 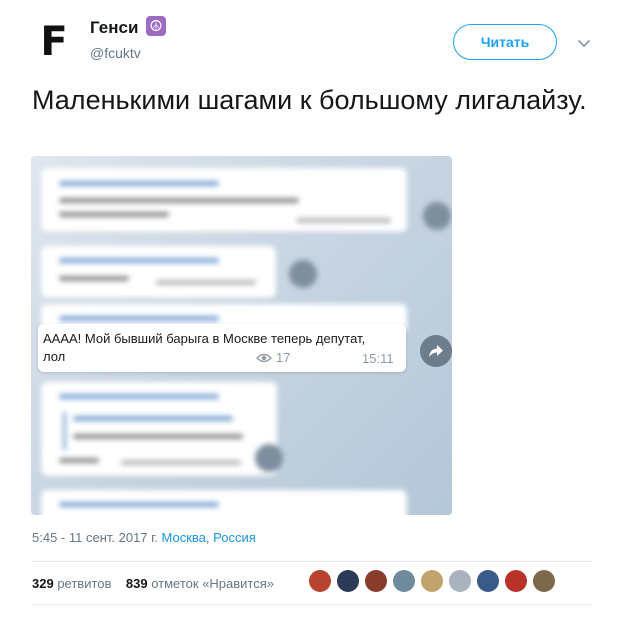 I want to click on follow-button: Читать, so click(x=505, y=42).